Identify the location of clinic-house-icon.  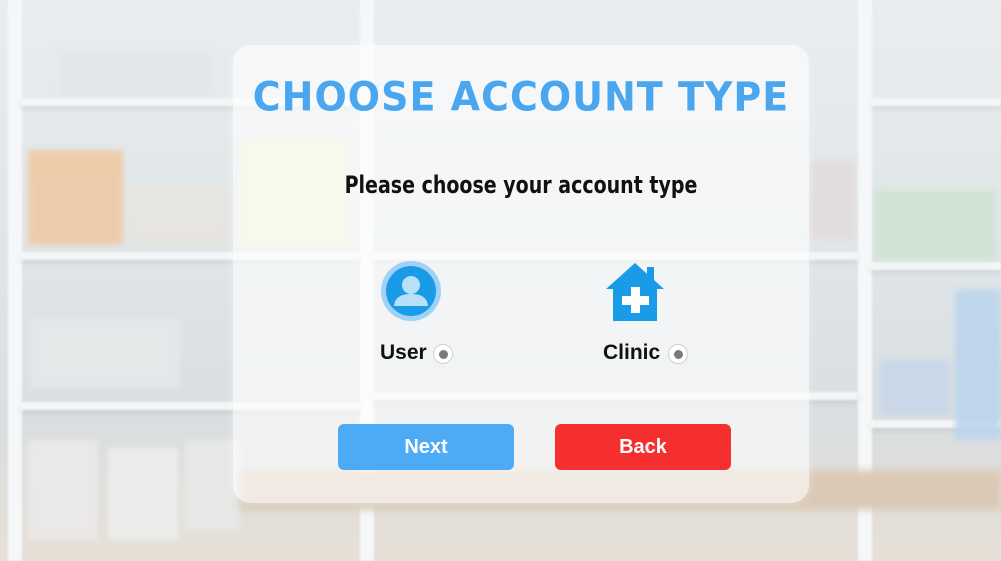
(635, 293).